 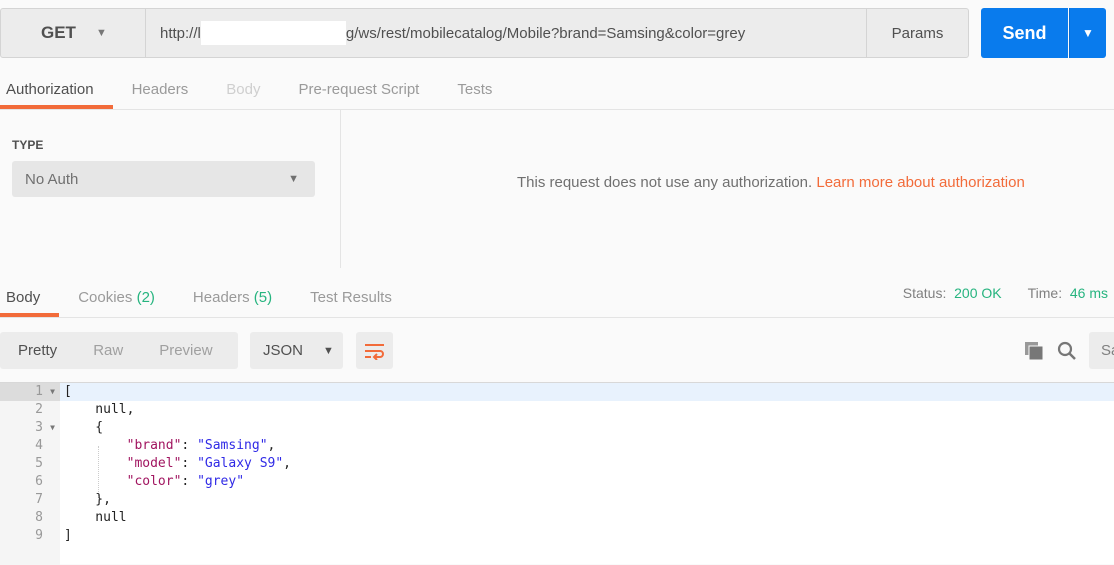 I want to click on tab-label: Body, so click(x=23, y=297).